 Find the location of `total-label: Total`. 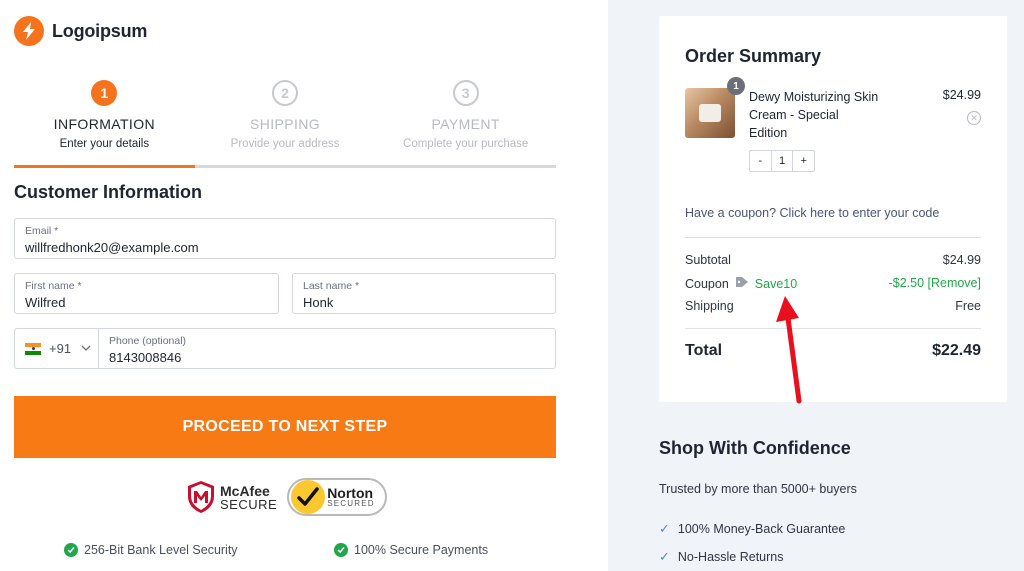

total-label: Total is located at coordinates (704, 350).